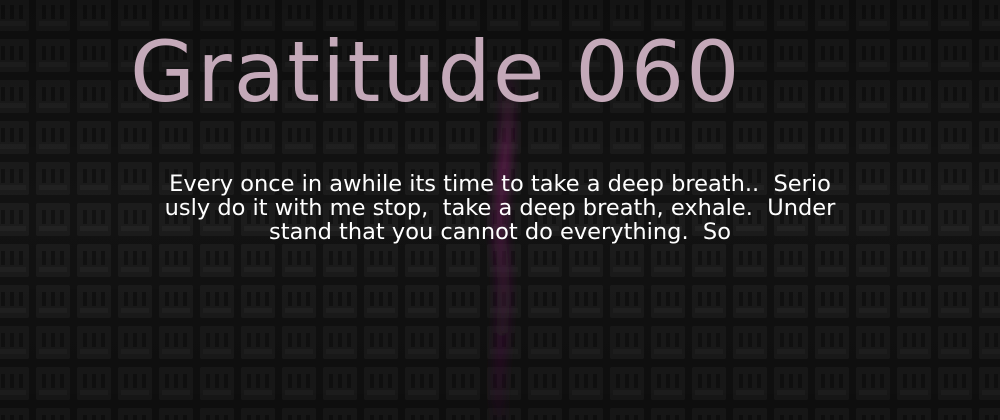 The height and width of the screenshot is (420, 1000). I want to click on description-line: stand that you cannot do everything. So, so click(500, 232).